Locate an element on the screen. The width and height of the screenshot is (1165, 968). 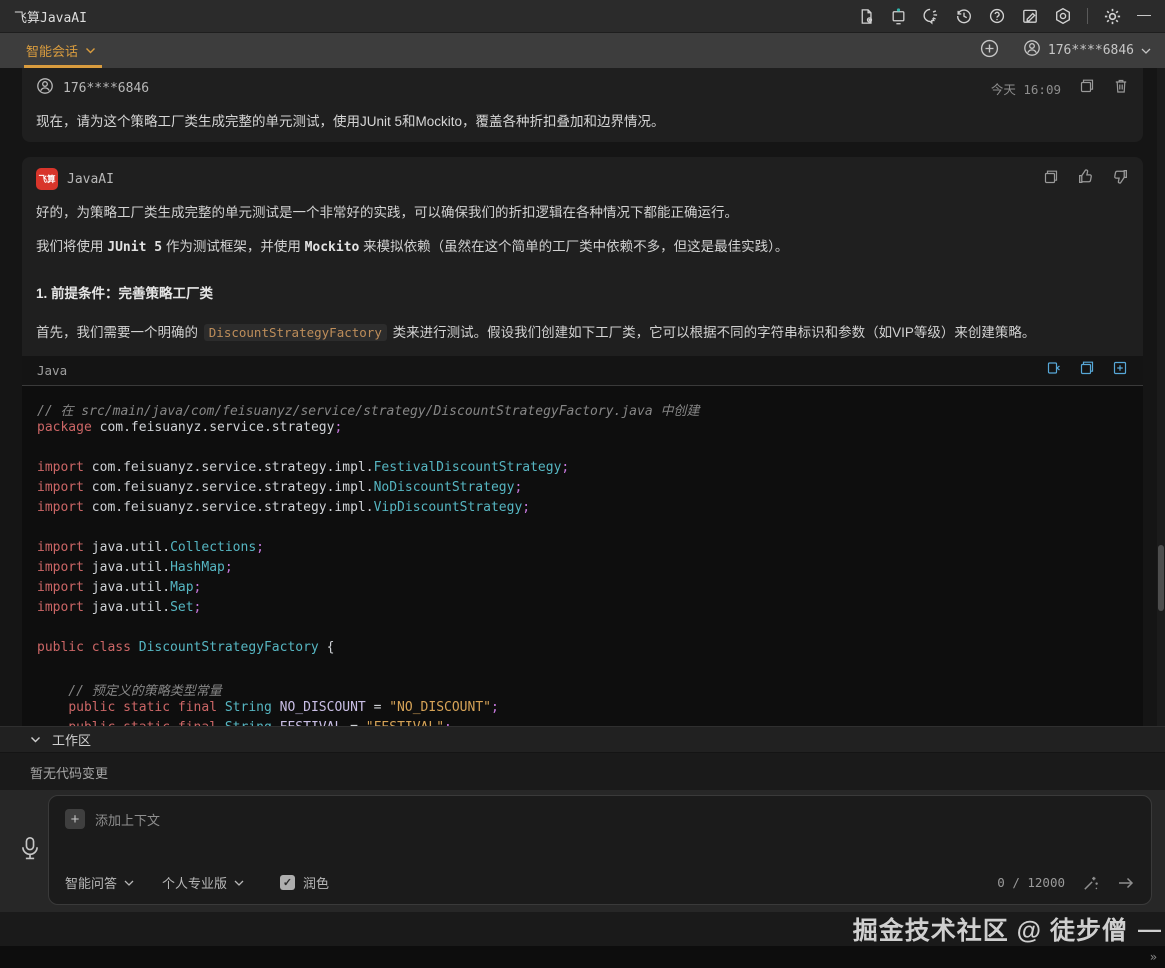
titlebar-separator is located at coordinates (1087, 16).